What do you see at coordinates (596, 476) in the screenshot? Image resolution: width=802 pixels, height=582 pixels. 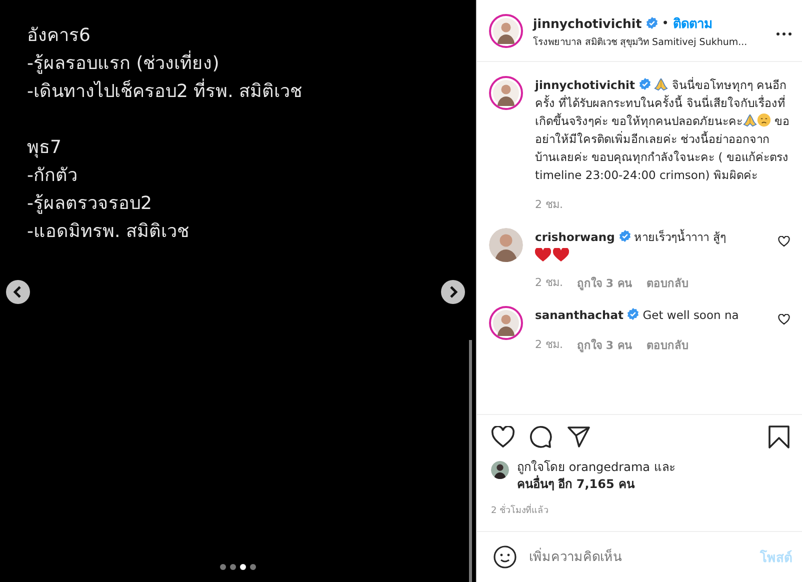 I see `likes-summary: ถูกใจโดย orangedrama และ คนอื่นๆ อีก 7,165 คน` at bounding box center [596, 476].